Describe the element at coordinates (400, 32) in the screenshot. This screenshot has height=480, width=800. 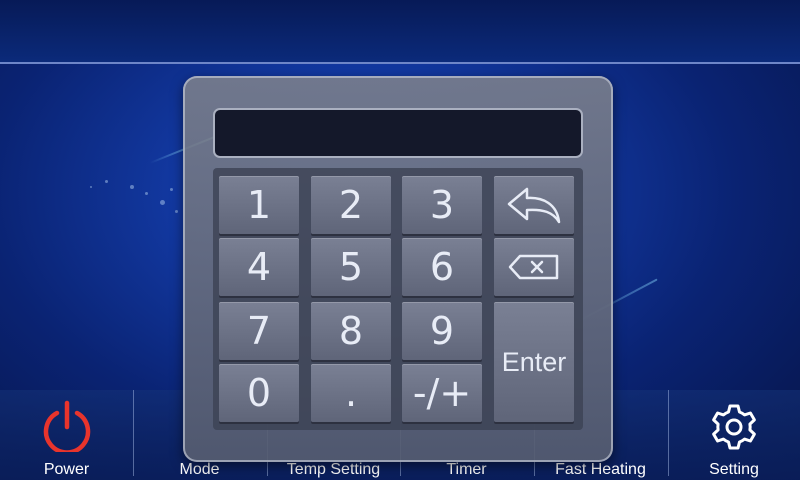
I see `top-bar` at that location.